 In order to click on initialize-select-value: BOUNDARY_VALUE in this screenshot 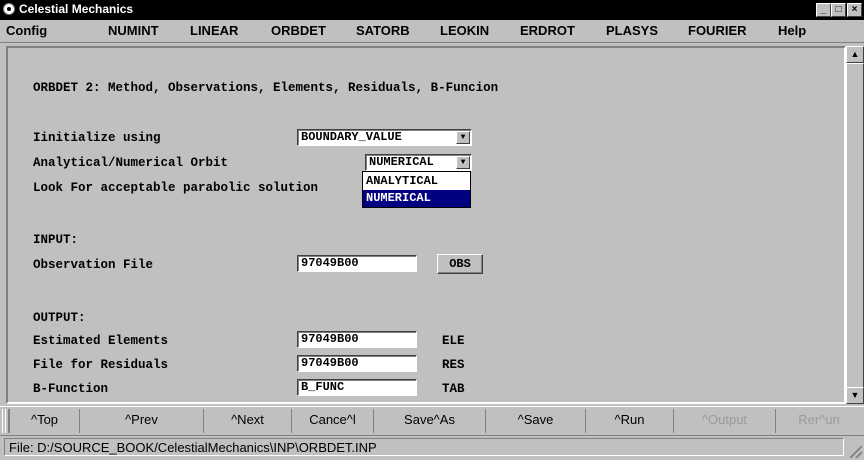, I will do `click(351, 137)`.